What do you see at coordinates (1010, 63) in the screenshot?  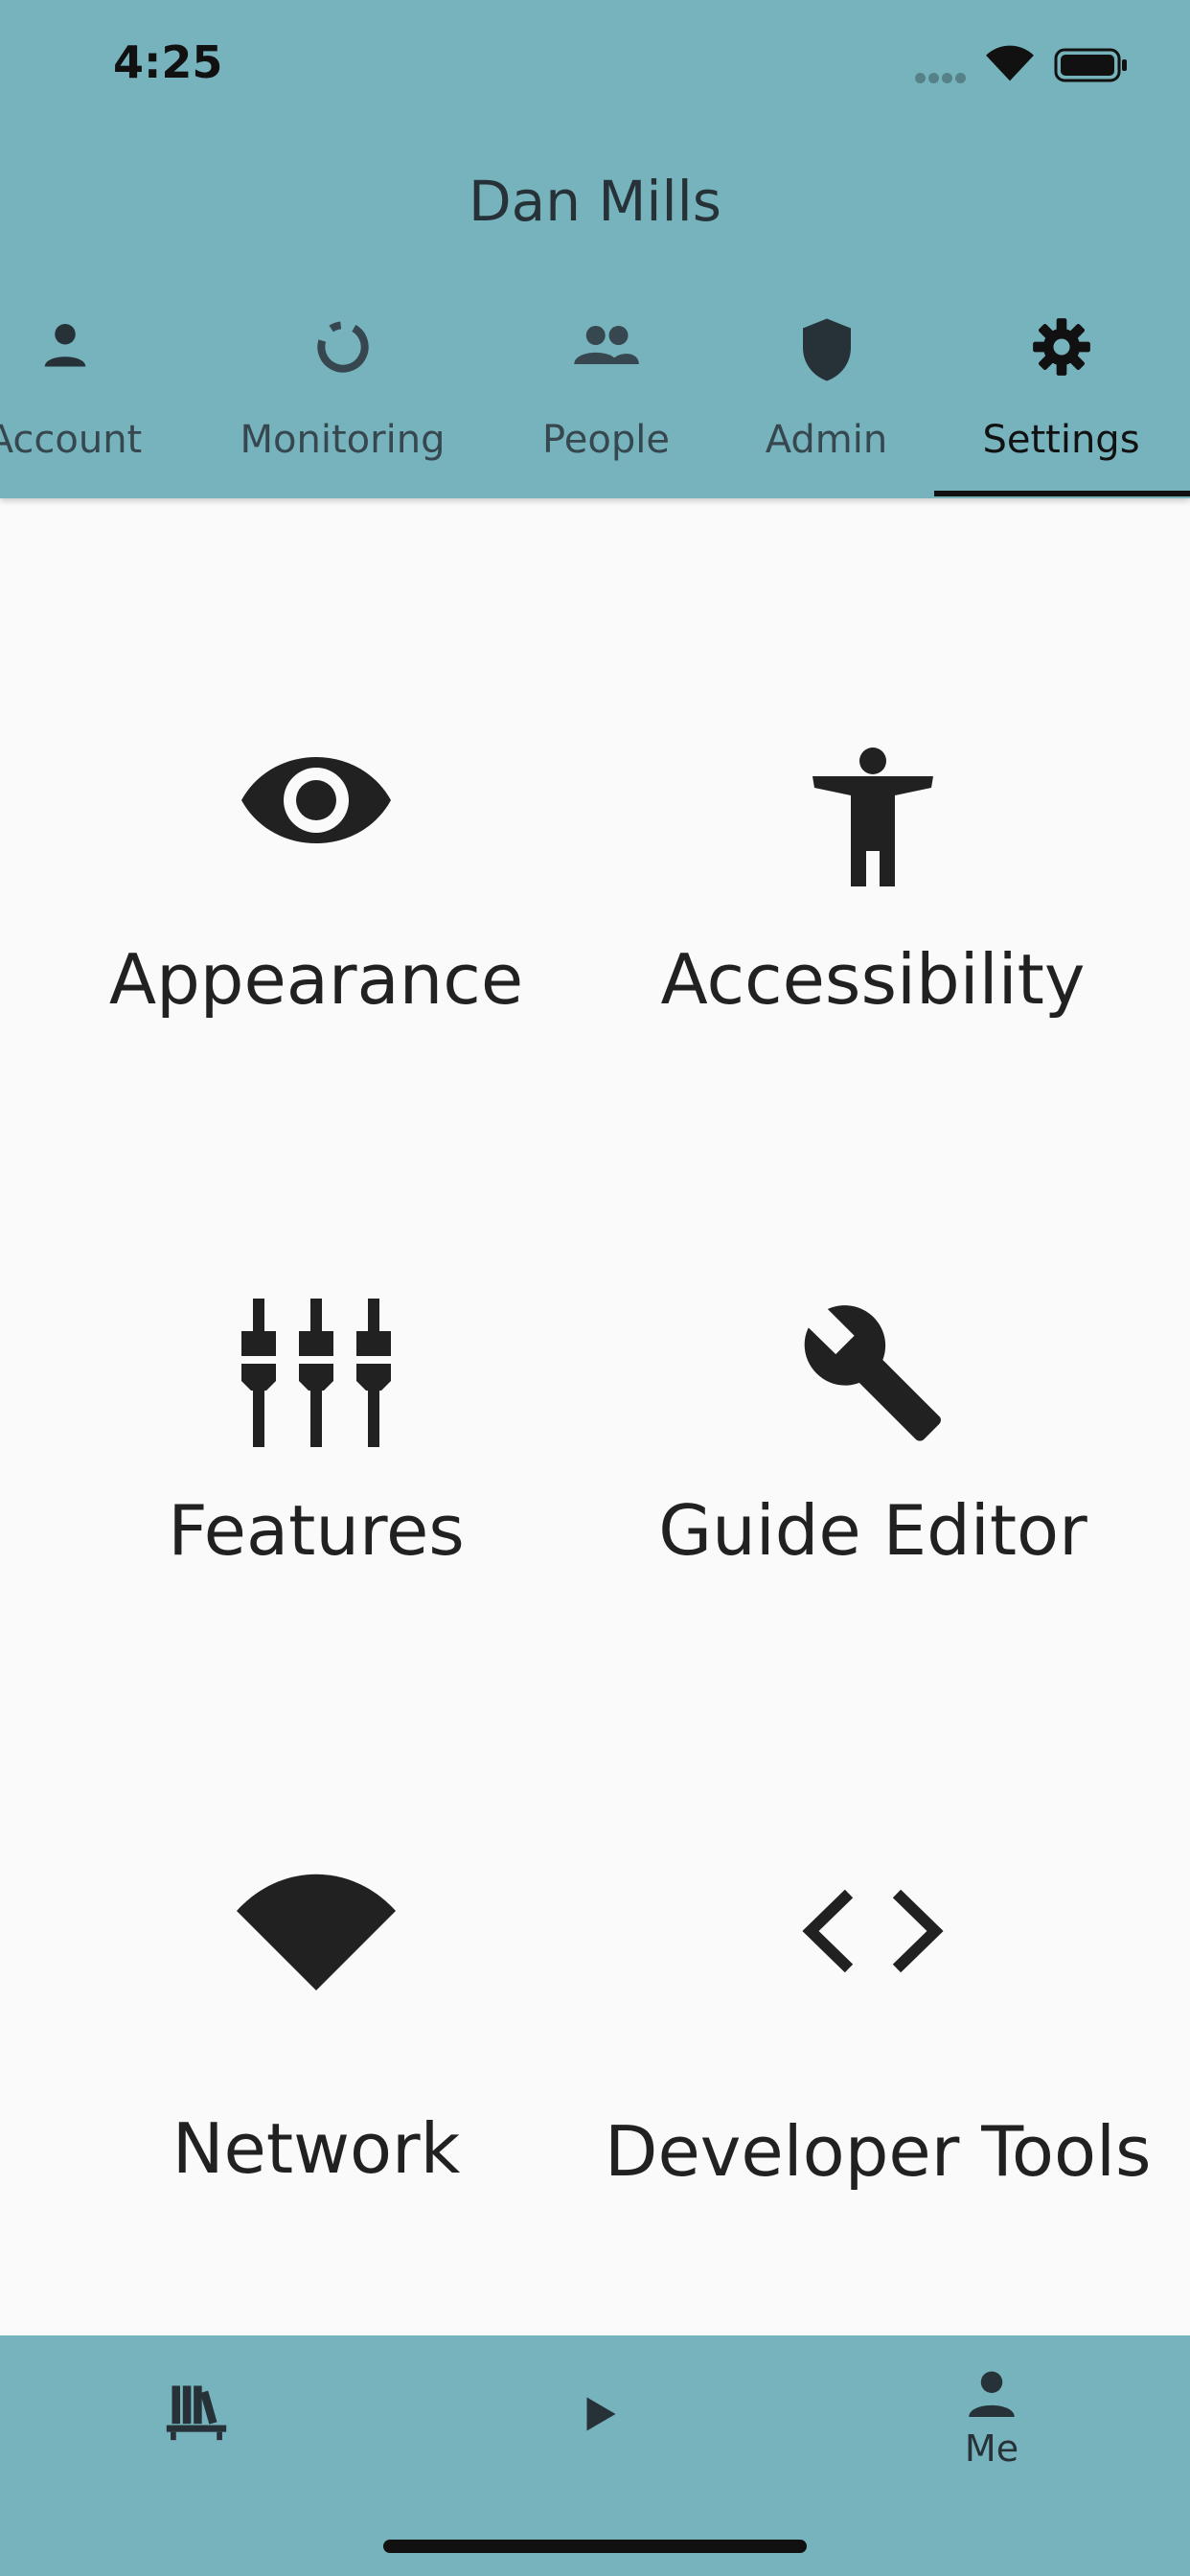 I see `wifi-icon` at bounding box center [1010, 63].